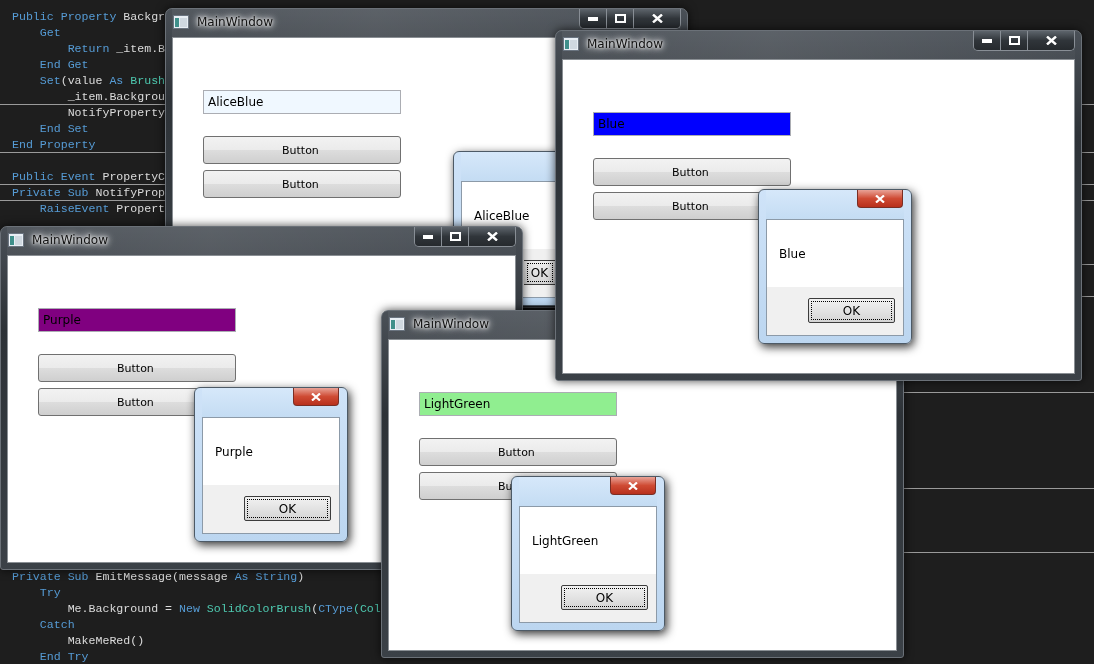 The image size is (1094, 664). Describe the element at coordinates (89, 16) in the screenshot. I see `code-line: Public Property Backgr` at that location.